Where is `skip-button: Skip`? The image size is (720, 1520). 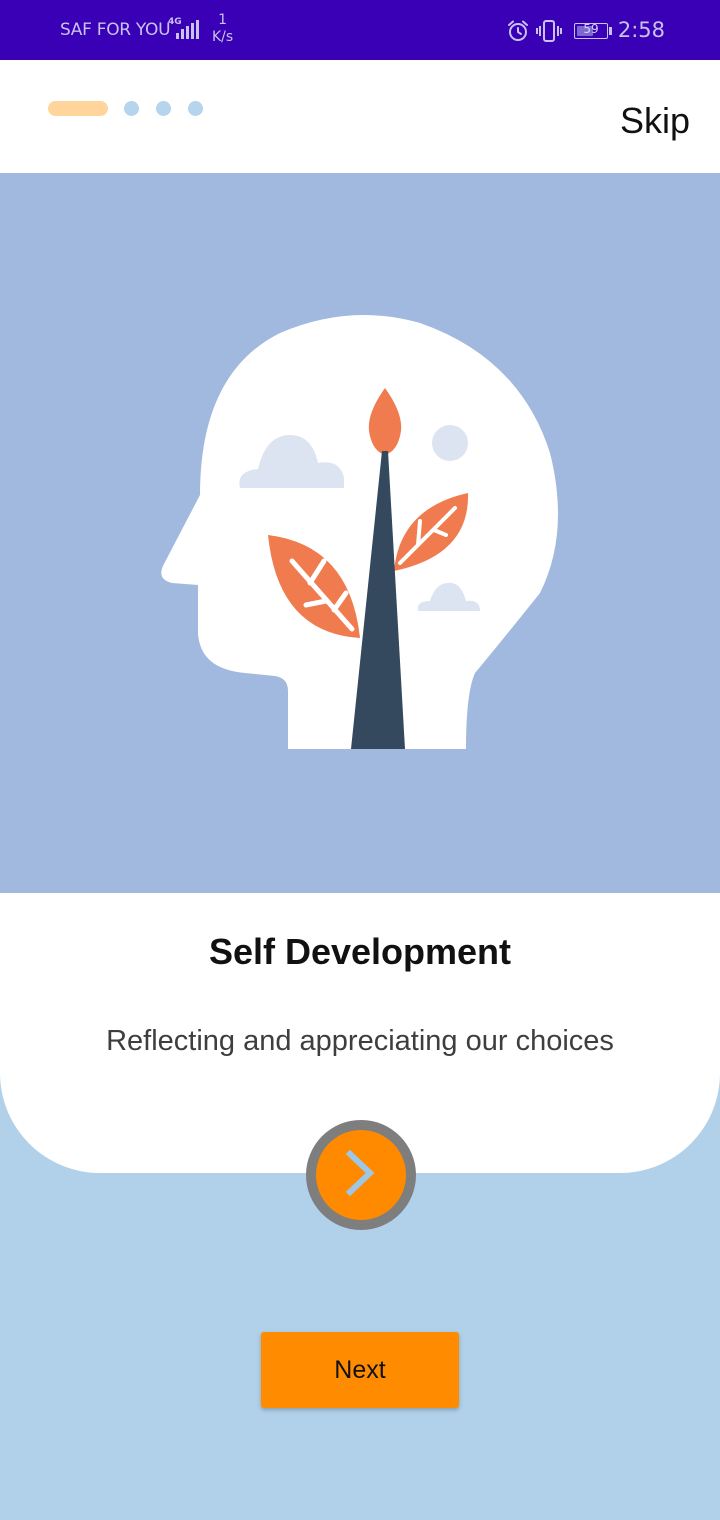 skip-button: Skip is located at coordinates (655, 121).